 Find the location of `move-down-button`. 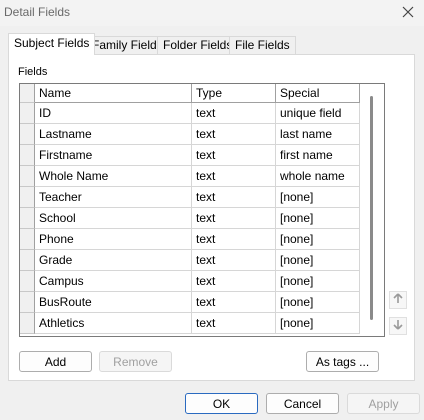

move-down-button is located at coordinates (398, 326).